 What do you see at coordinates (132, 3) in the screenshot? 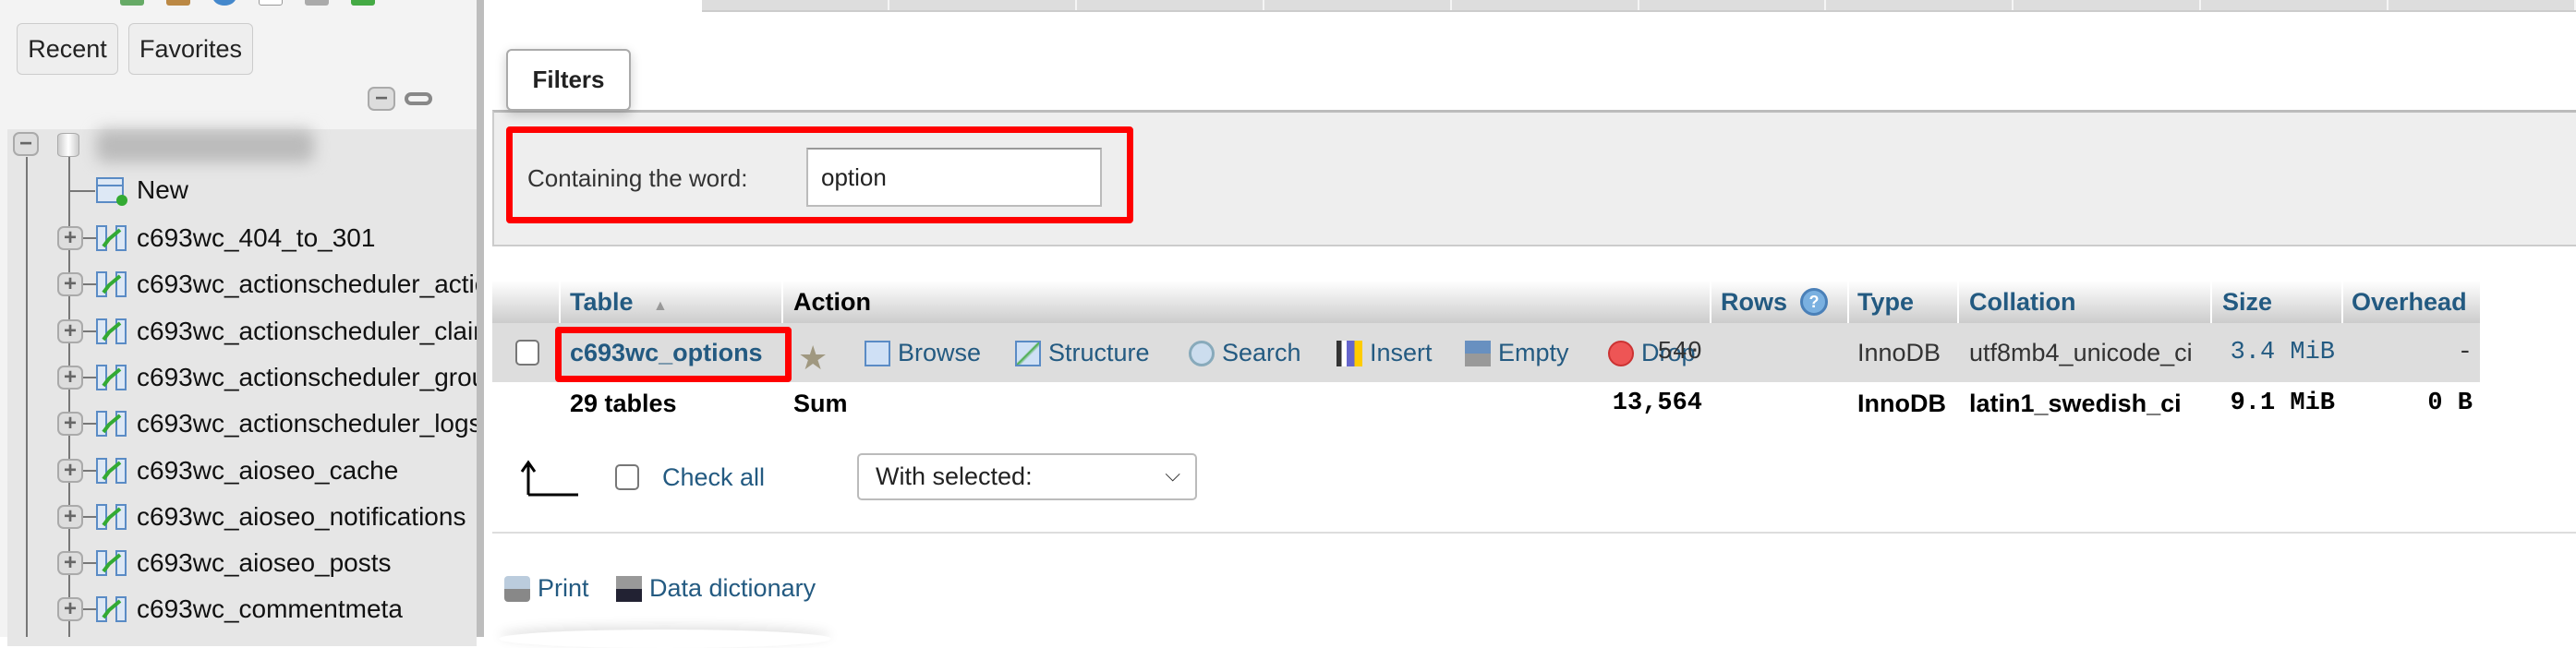
I see `home-icon` at bounding box center [132, 3].